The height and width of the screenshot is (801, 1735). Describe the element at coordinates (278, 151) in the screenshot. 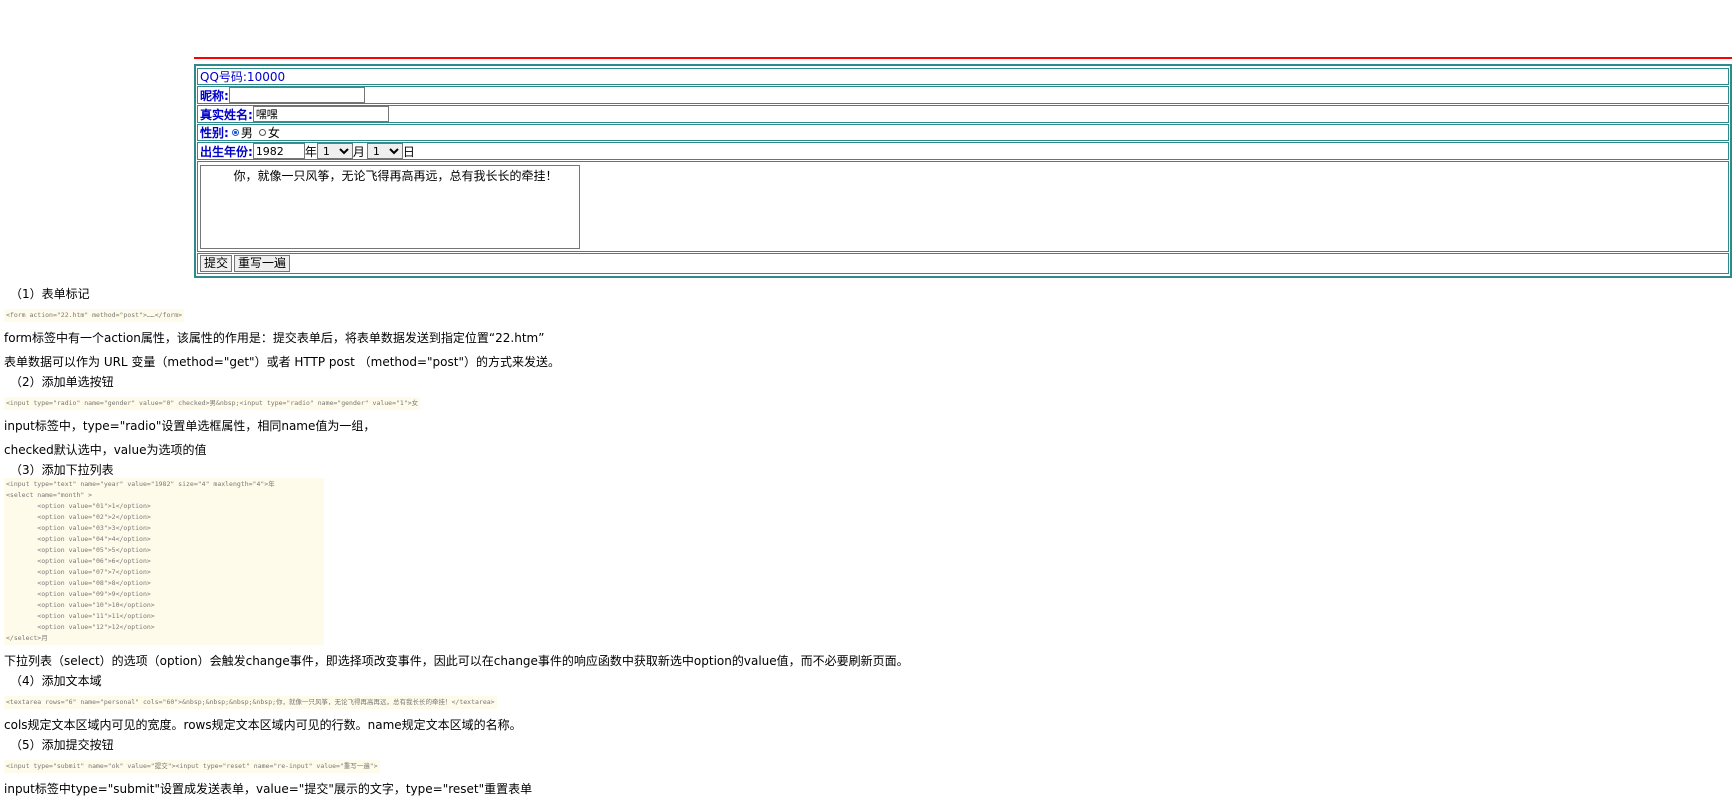

I see `year-input` at that location.